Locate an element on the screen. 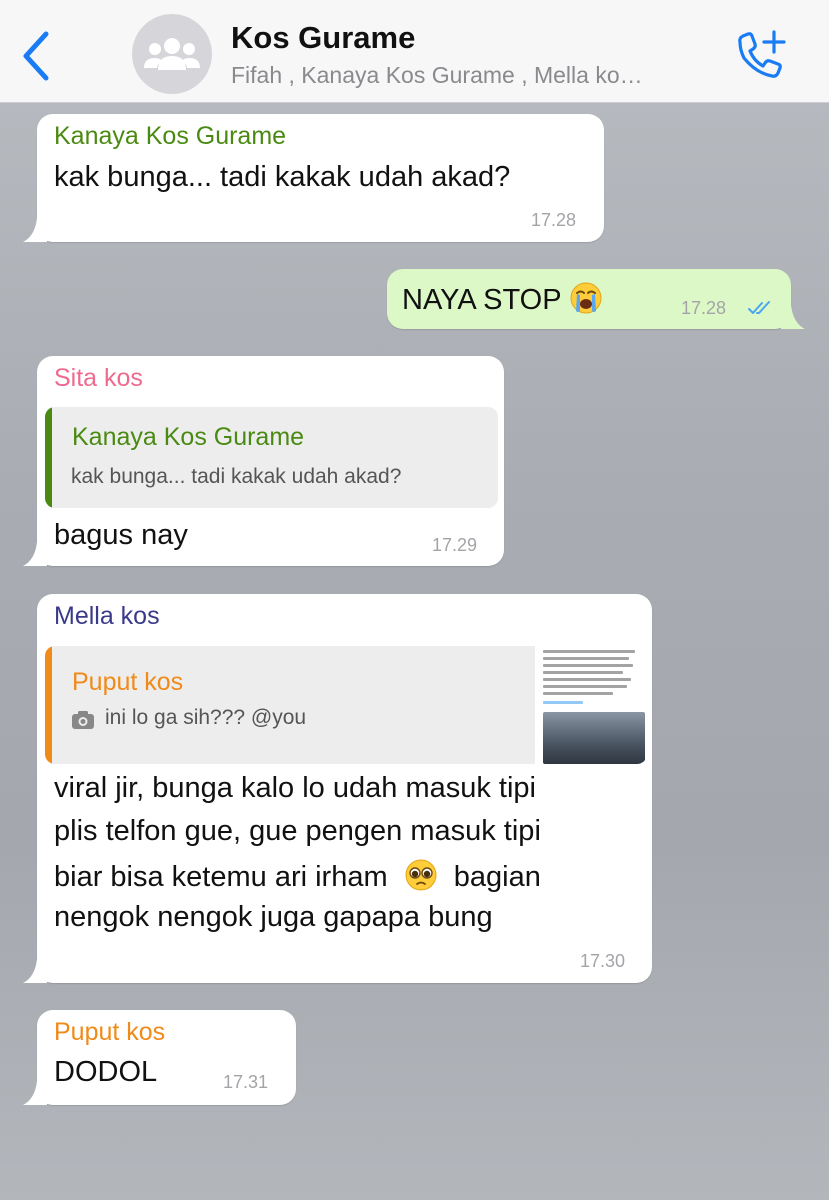  message-text: NAYA STOP is located at coordinates (502, 299).